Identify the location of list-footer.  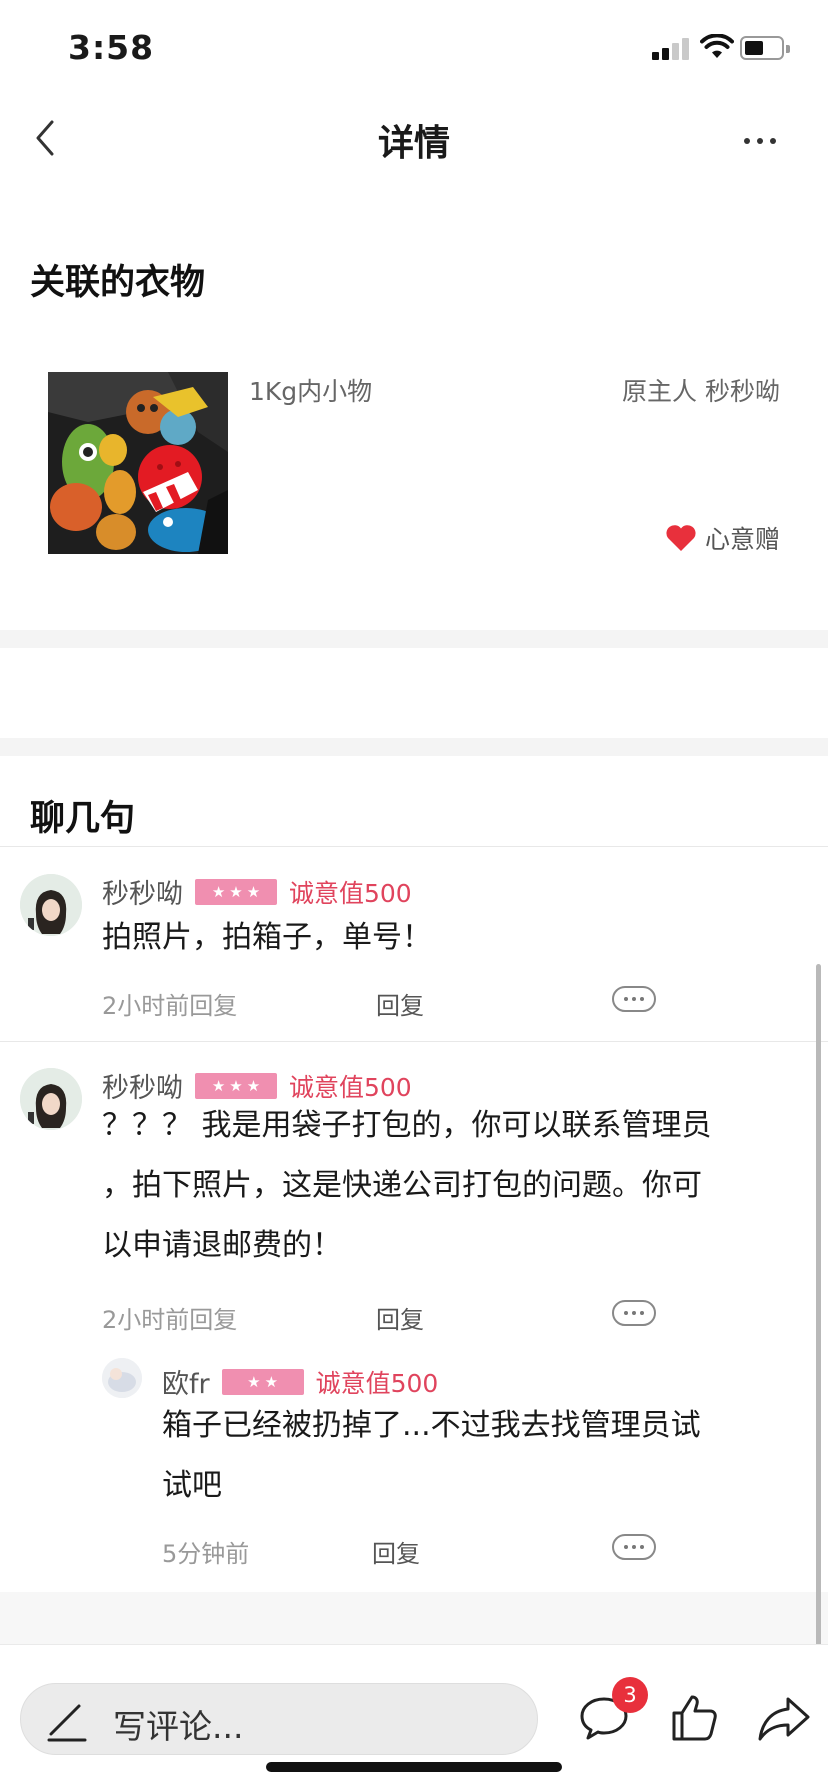
(414, 1618).